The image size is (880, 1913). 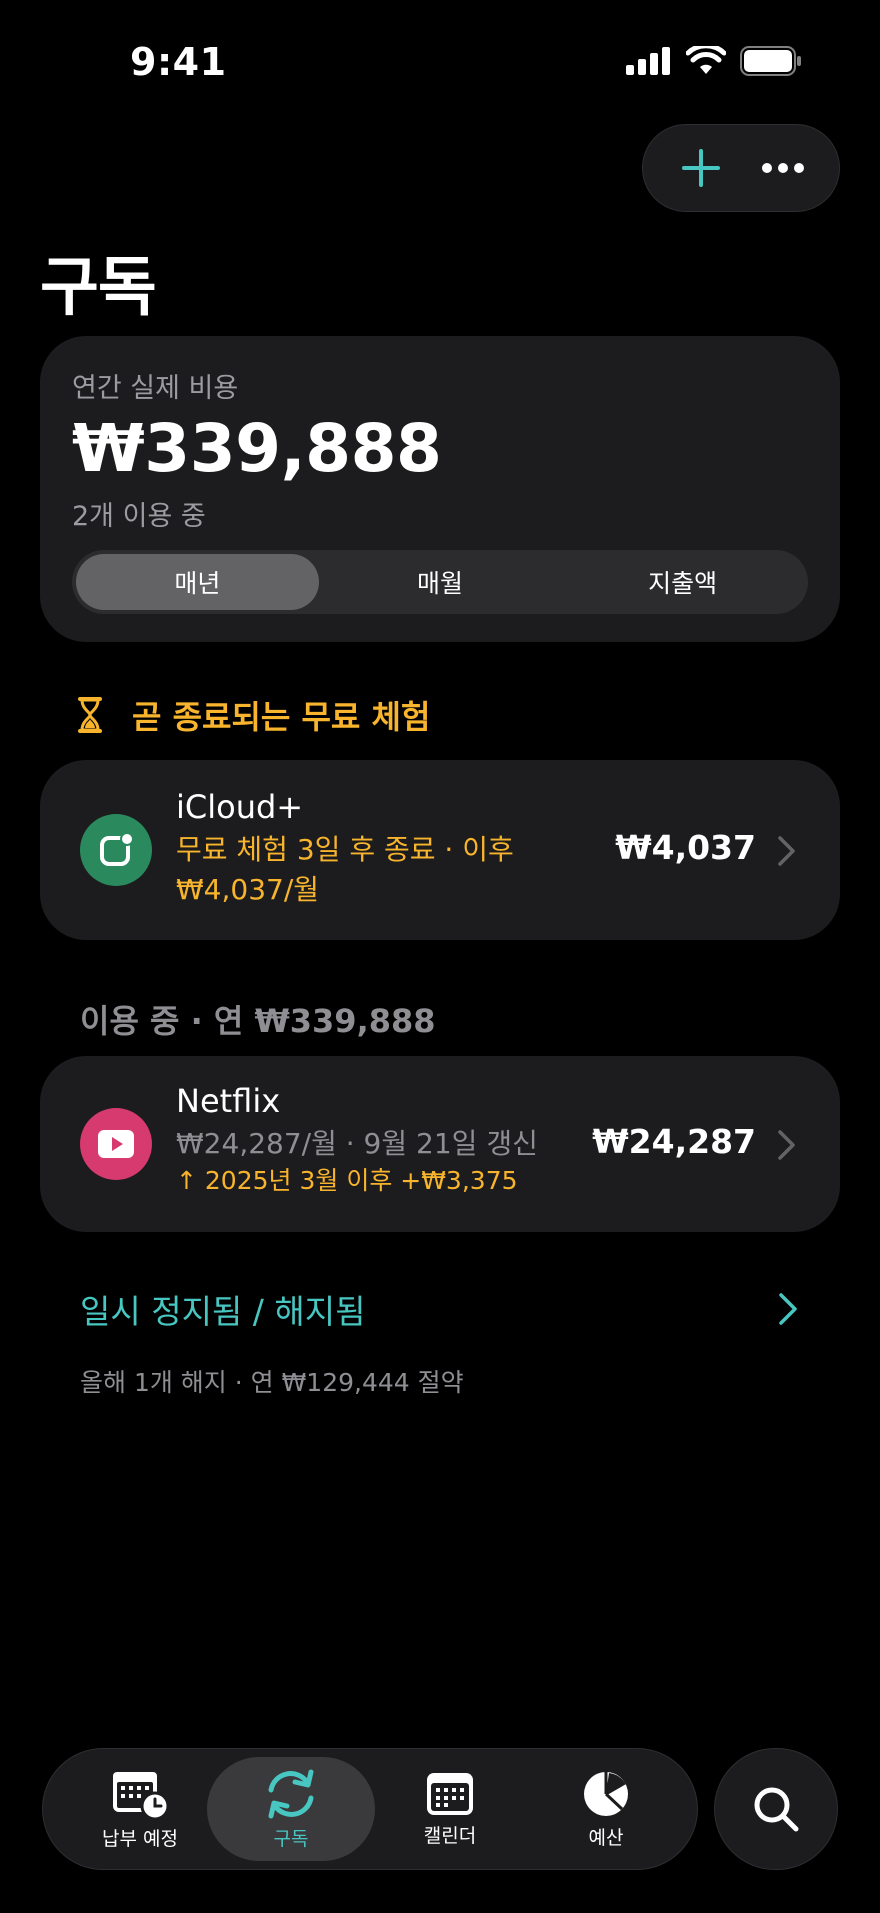 I want to click on status-bar: 9:41, so click(x=440, y=65).